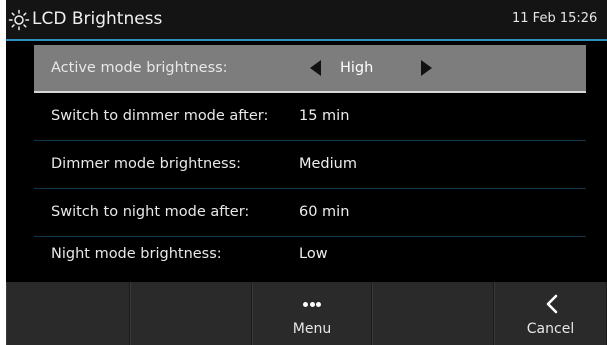 Image resolution: width=607 pixels, height=345 pixels. What do you see at coordinates (328, 164) in the screenshot?
I see `setting-value: Medium` at bounding box center [328, 164].